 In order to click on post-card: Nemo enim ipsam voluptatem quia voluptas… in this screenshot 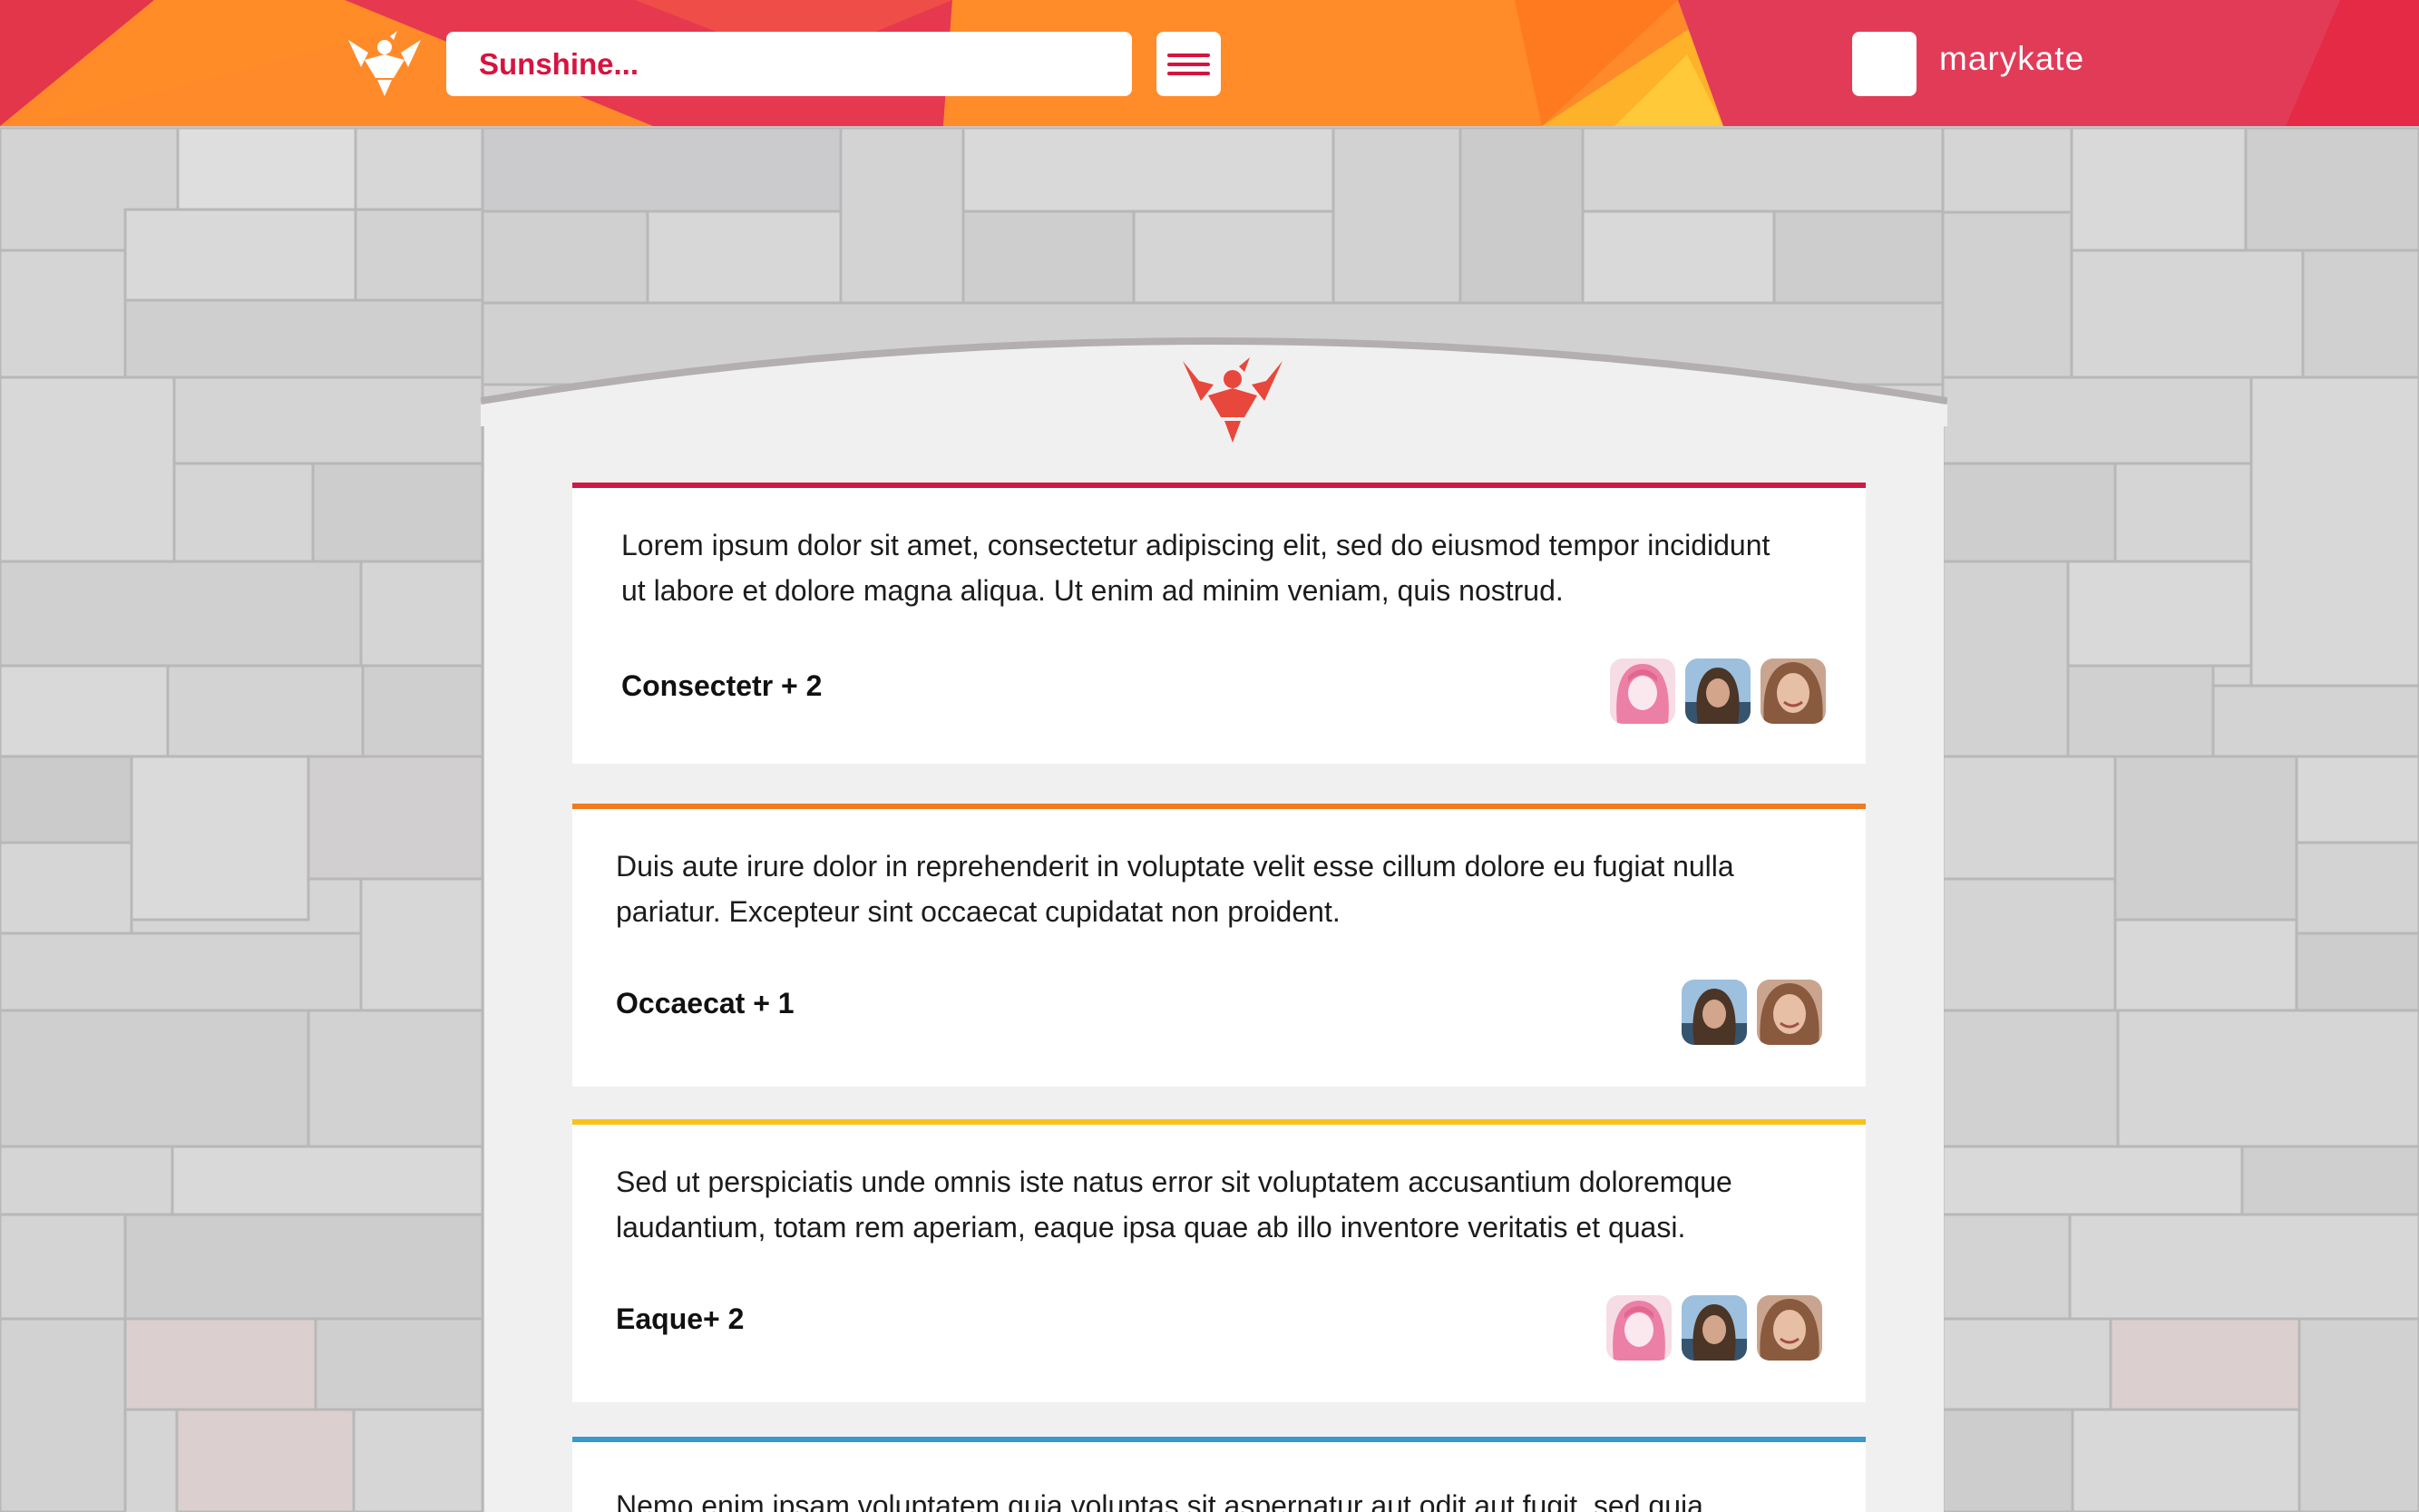, I will do `click(1219, 1474)`.